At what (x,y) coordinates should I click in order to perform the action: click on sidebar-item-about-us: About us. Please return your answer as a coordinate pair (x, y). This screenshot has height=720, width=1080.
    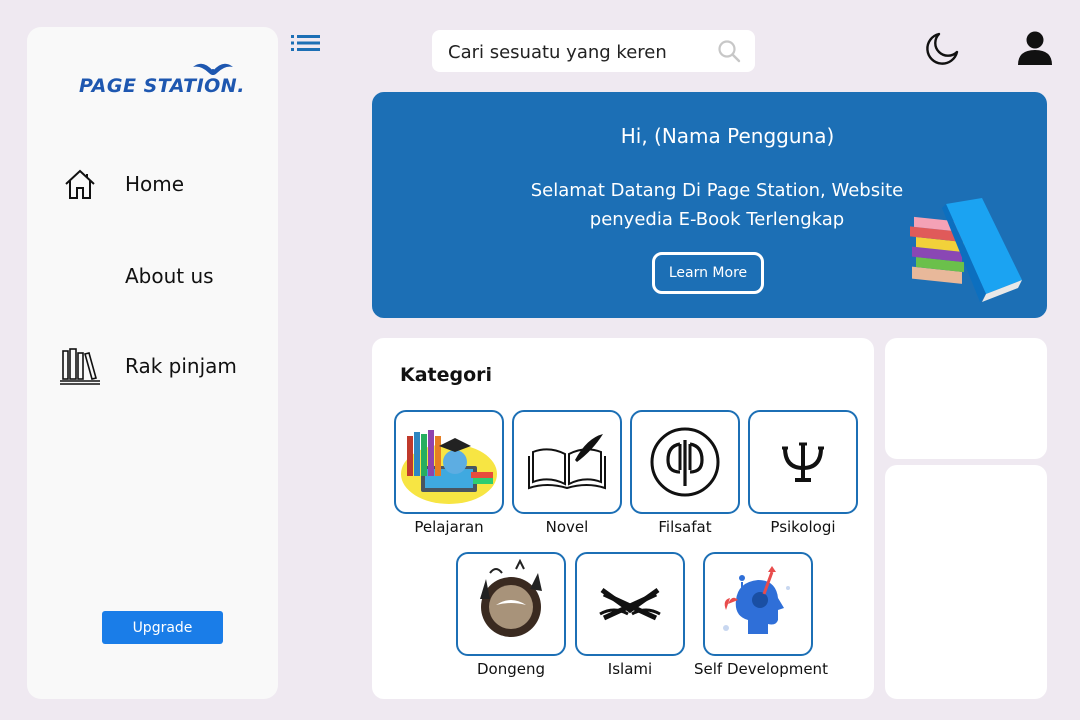
    Looking at the image, I should click on (136, 276).